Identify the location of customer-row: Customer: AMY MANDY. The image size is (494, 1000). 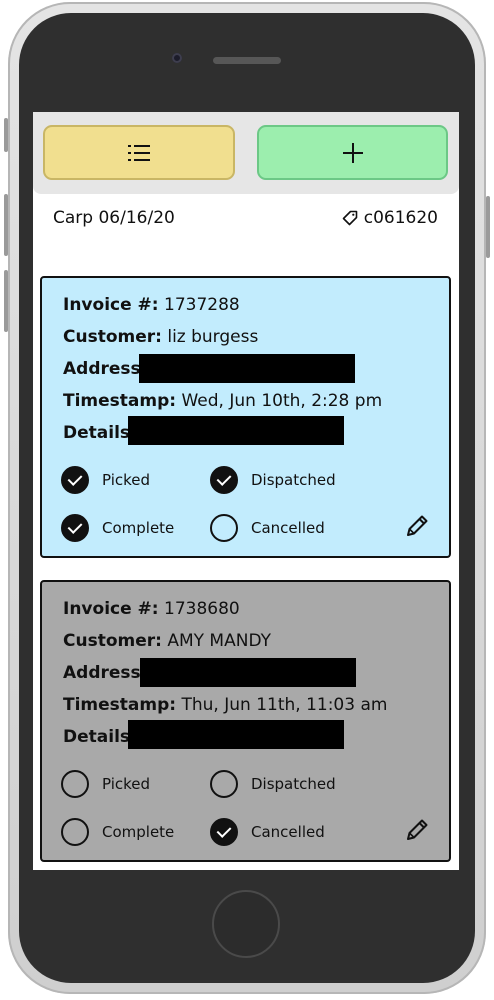
(167, 641).